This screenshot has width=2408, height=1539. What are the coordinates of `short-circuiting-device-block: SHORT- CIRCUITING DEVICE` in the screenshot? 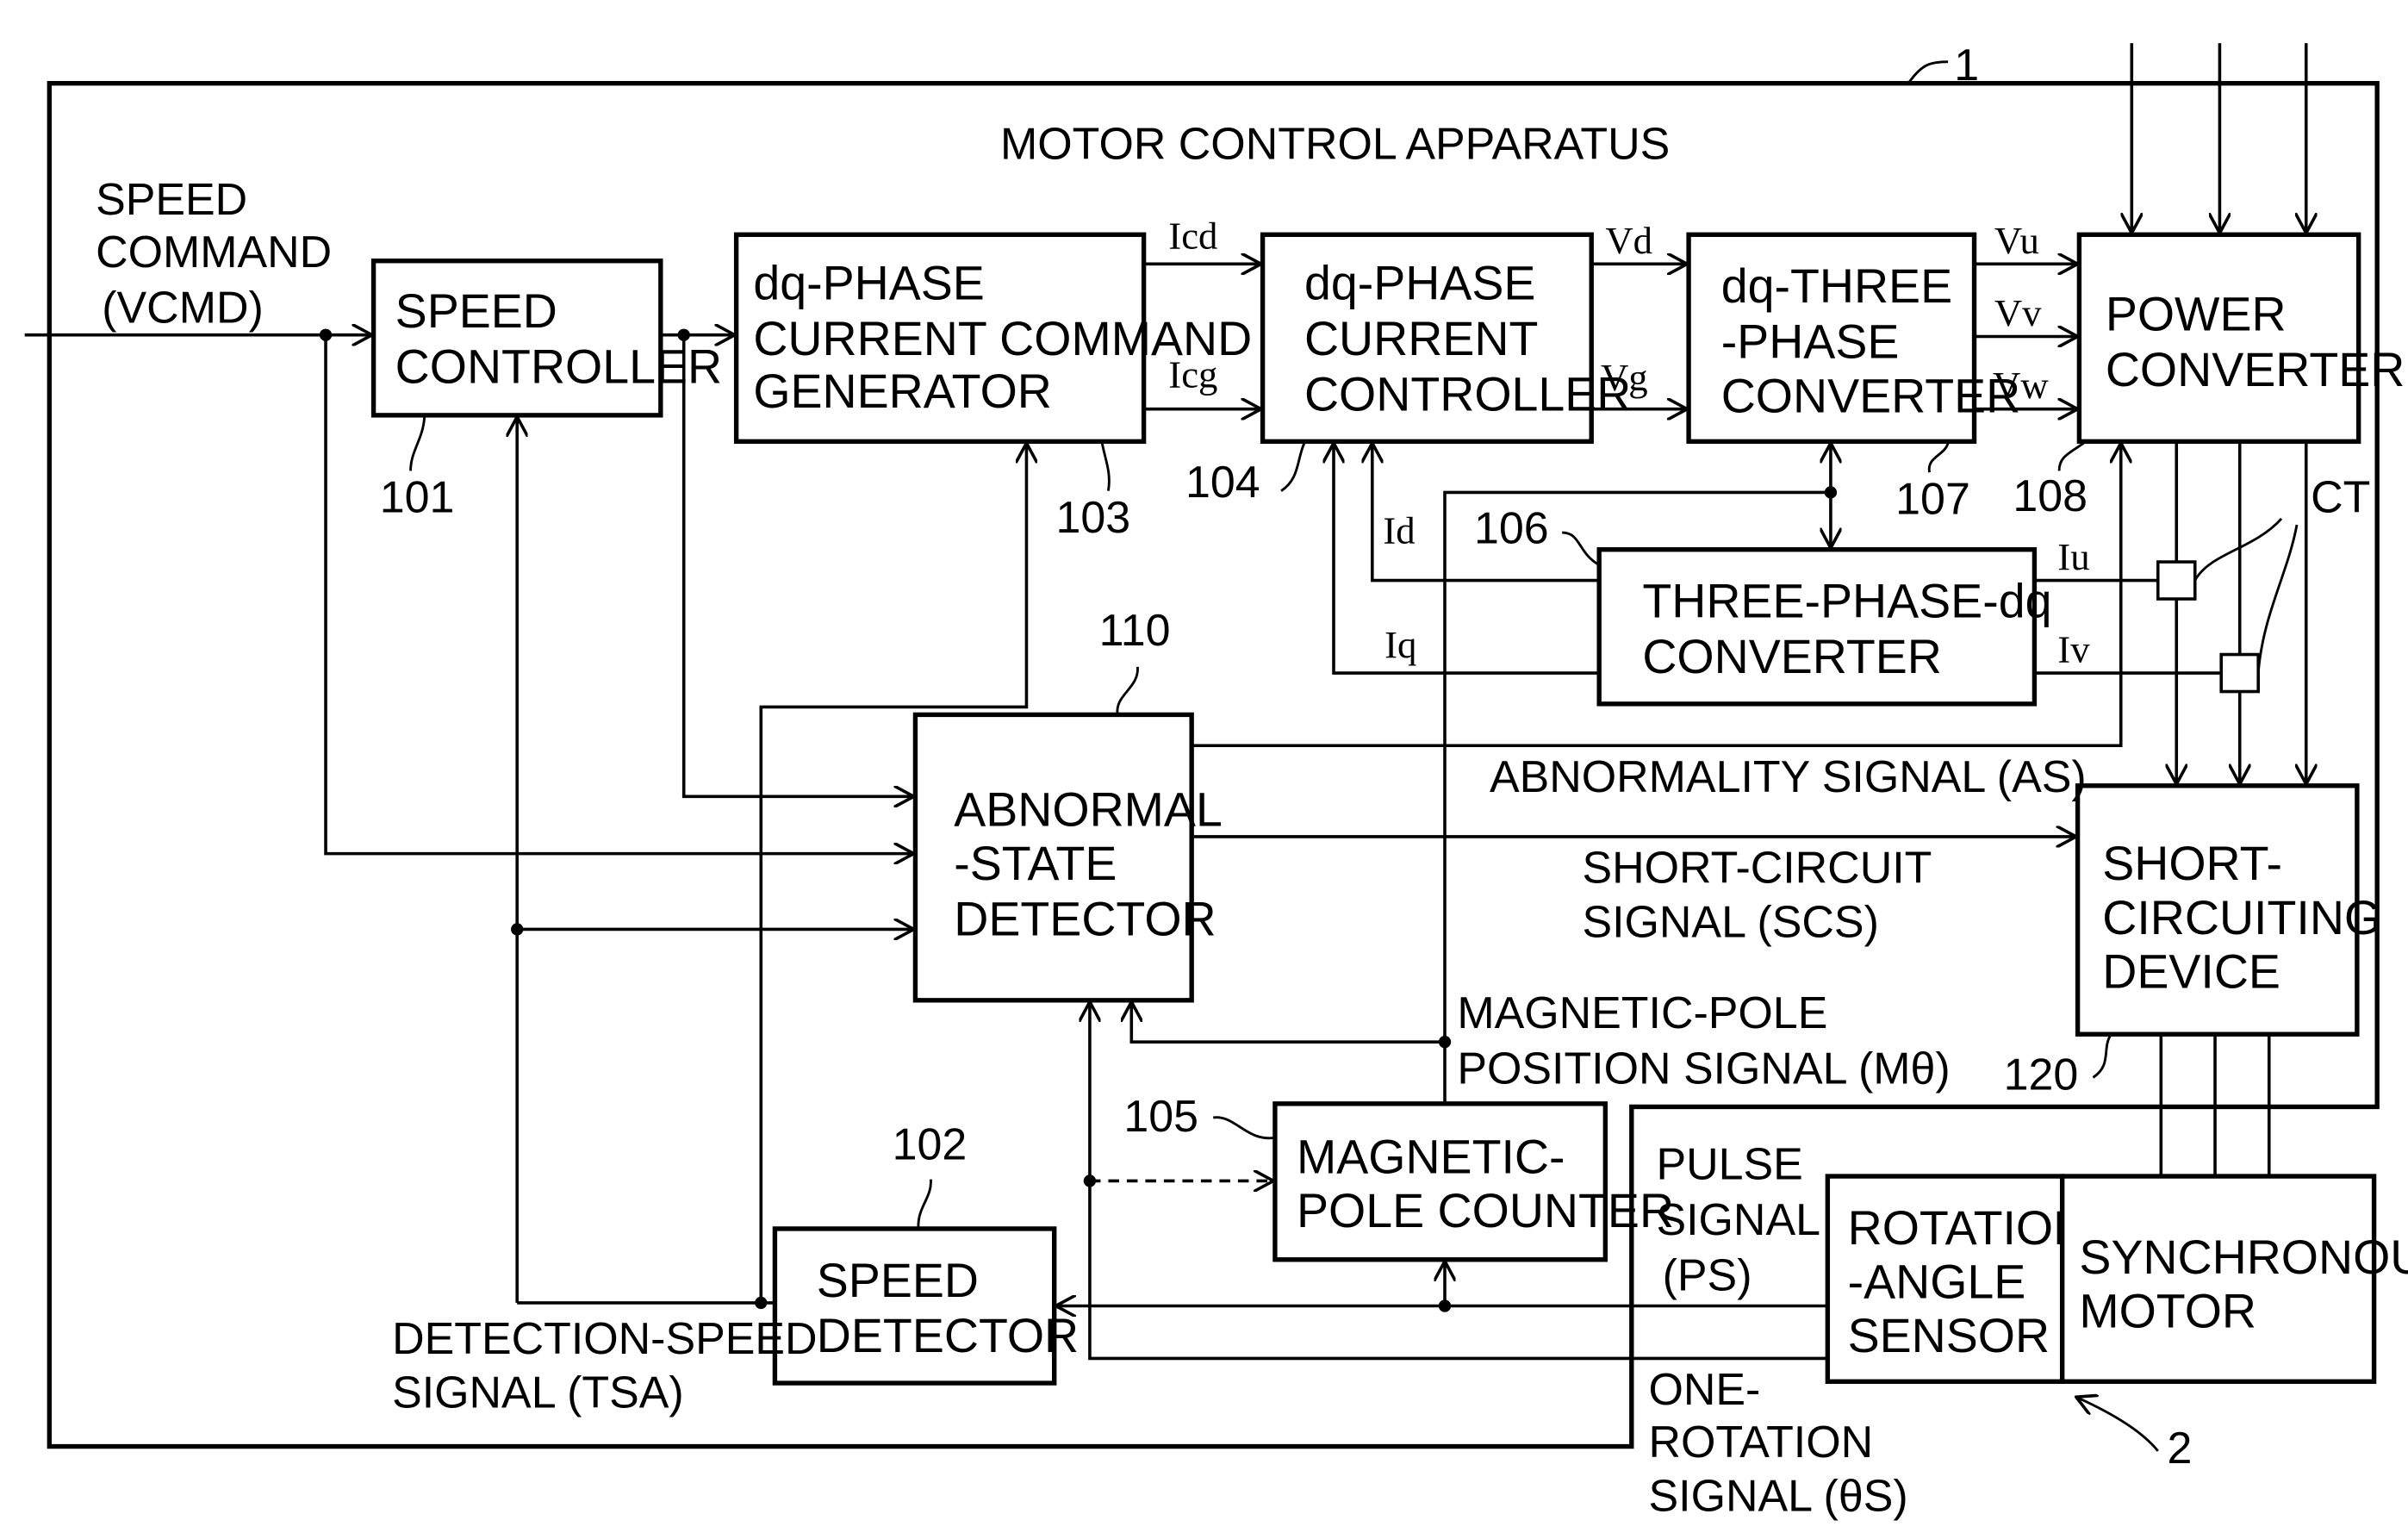 It's located at (2228, 910).